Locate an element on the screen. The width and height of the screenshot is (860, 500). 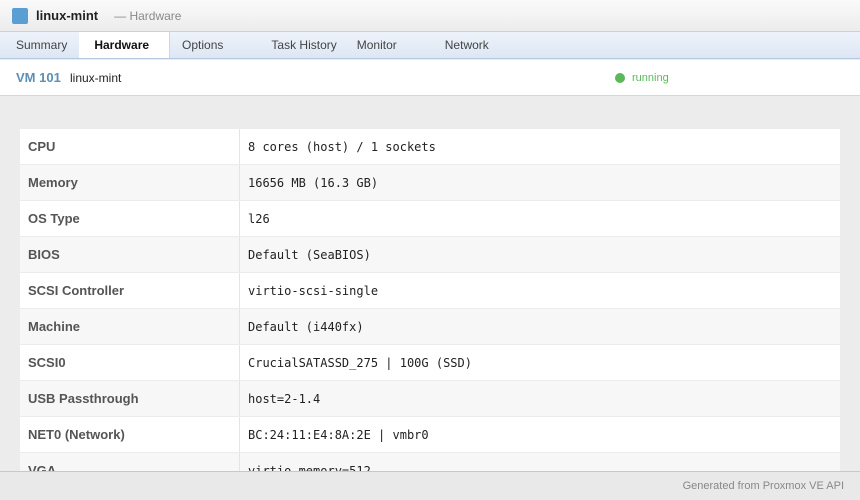
row-value: CrucialSATASSD_275 | 100G (SSD) is located at coordinates (360, 362).